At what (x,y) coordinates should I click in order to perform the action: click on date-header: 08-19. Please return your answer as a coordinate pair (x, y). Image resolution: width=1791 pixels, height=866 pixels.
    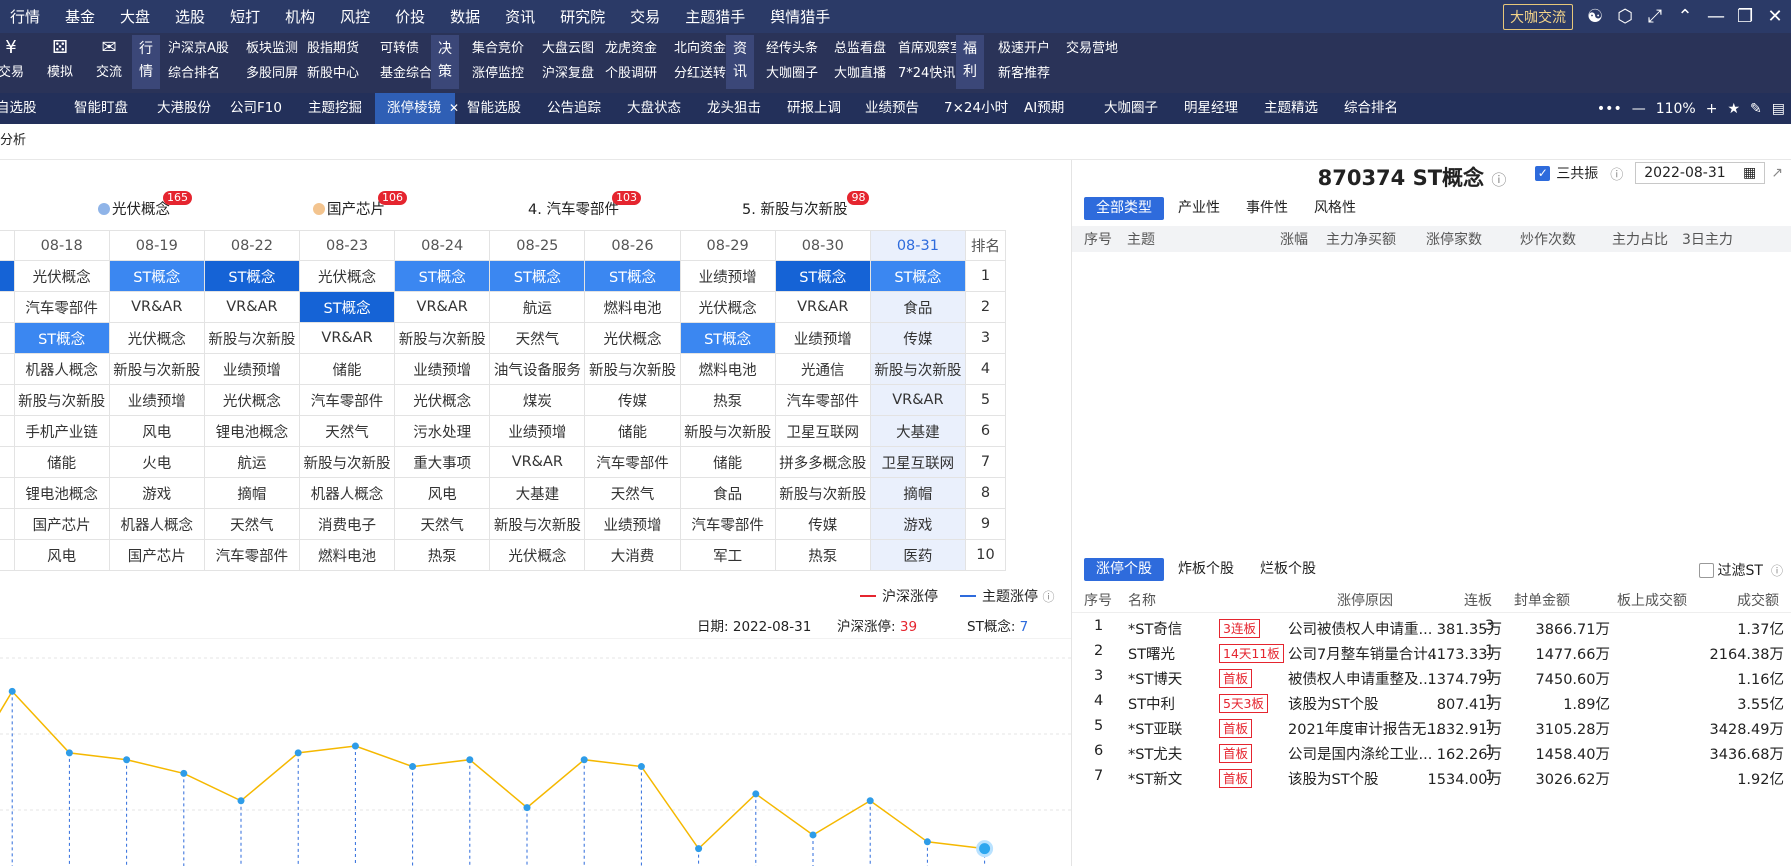
    Looking at the image, I should click on (156, 245).